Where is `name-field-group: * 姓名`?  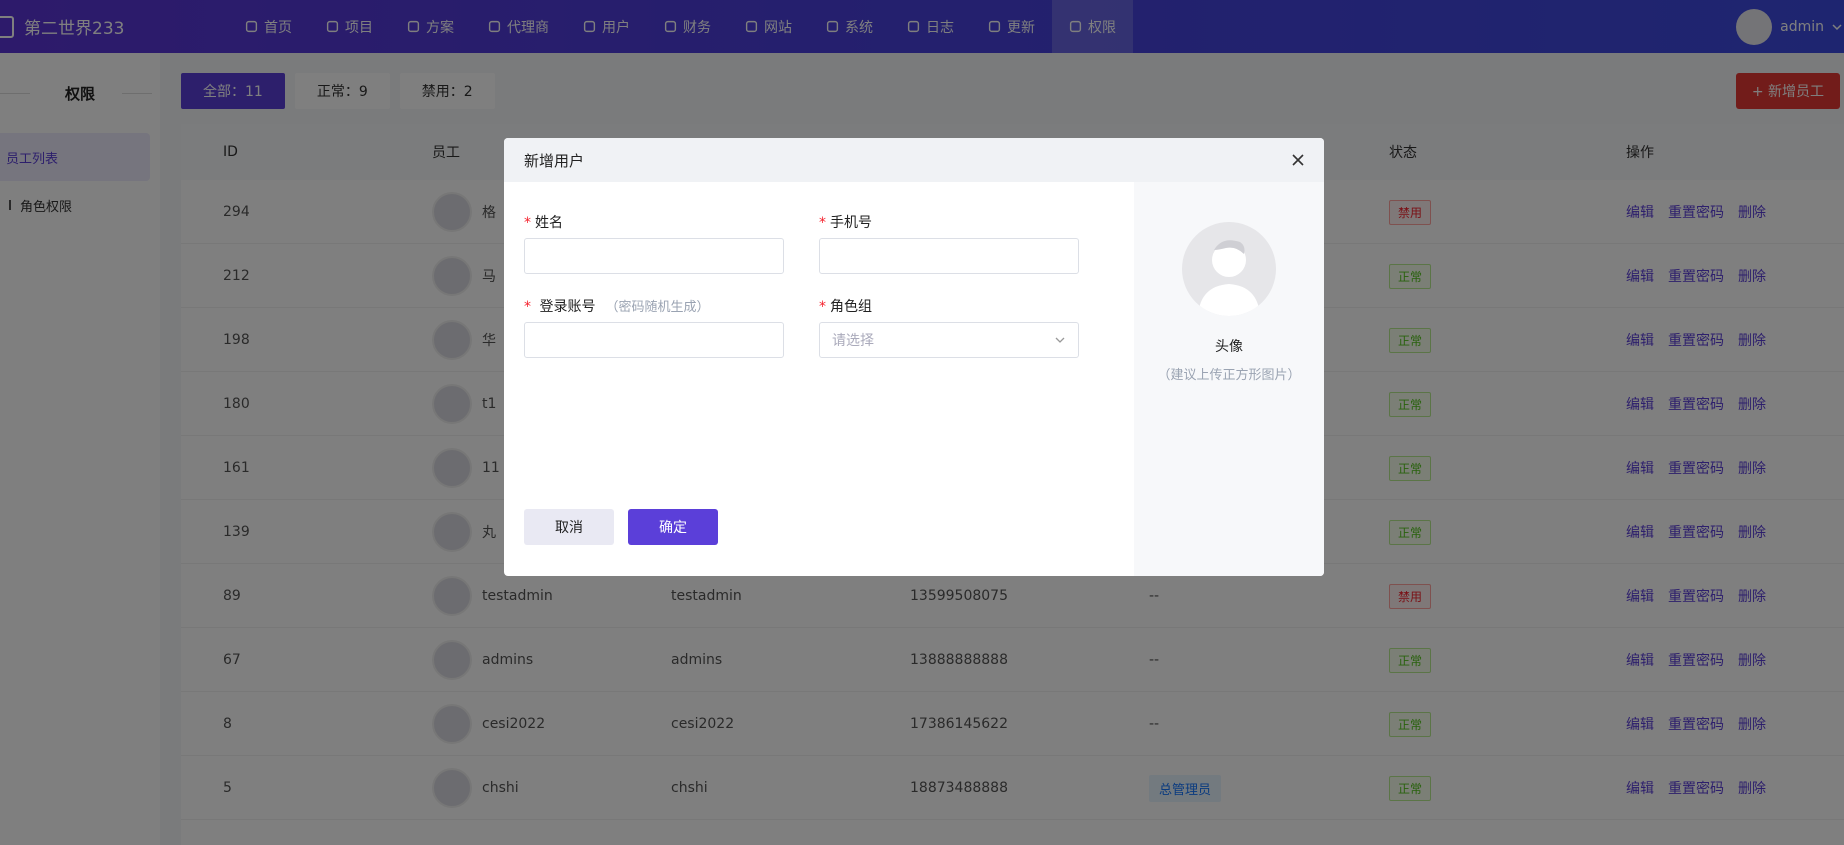
name-field-group: * 姓名 is located at coordinates (654, 243).